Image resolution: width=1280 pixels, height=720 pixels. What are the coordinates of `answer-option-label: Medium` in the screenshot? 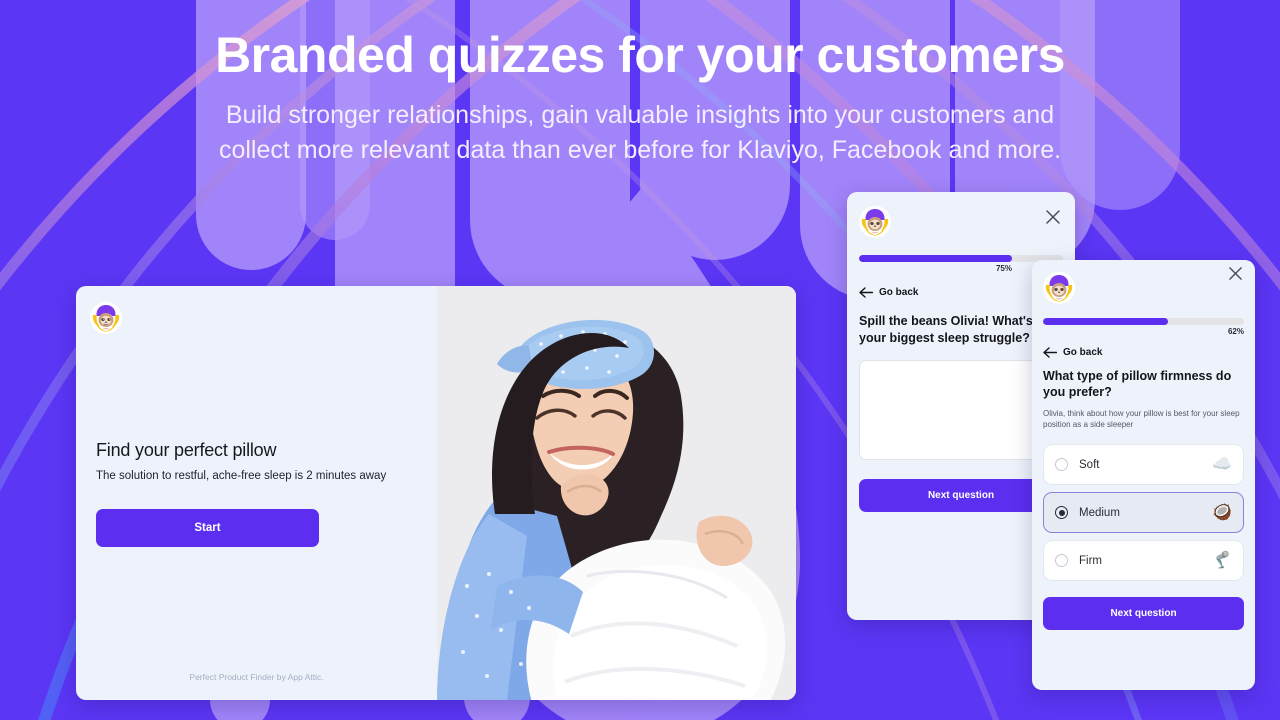 It's located at (1099, 512).